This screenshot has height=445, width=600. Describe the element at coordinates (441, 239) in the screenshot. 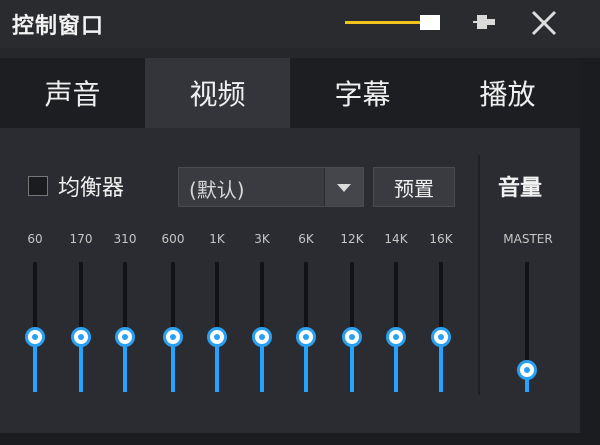

I see `band-label-16k: 16K` at that location.